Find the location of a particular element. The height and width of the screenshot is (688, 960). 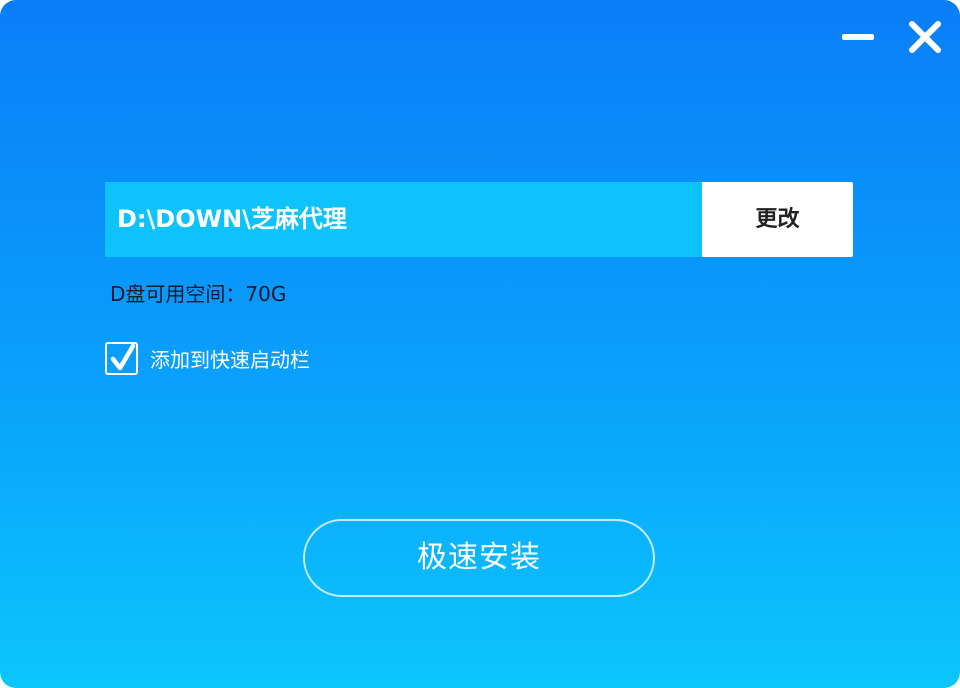

disk-space-label: D盘可用空间： is located at coordinates (178, 294).